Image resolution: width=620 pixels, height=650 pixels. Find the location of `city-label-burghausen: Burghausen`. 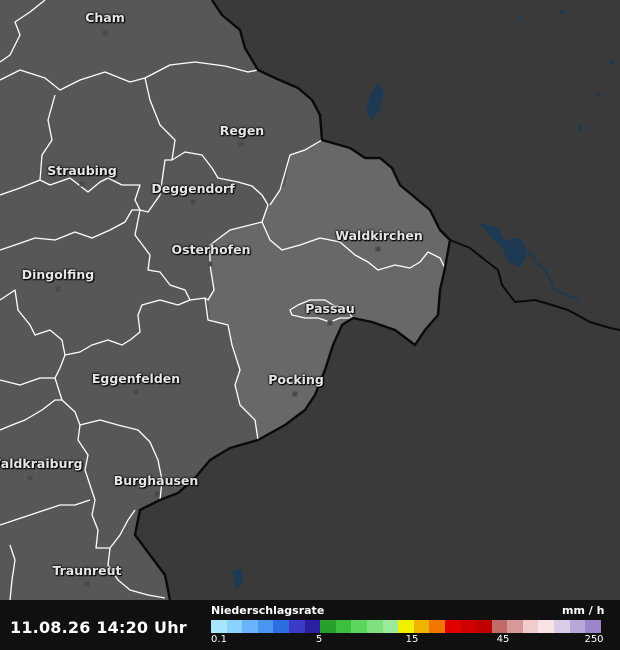

city-label-burghausen: Burghausen is located at coordinates (156, 480).